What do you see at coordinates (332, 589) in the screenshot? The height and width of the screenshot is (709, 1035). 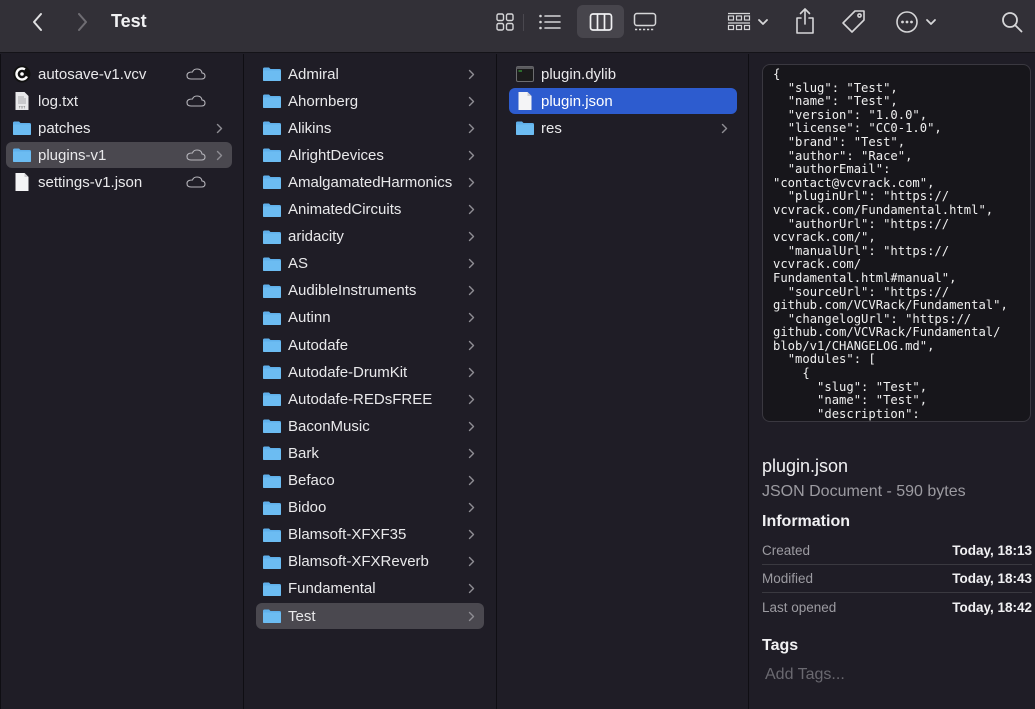 I see `item-label: Fundamental` at bounding box center [332, 589].